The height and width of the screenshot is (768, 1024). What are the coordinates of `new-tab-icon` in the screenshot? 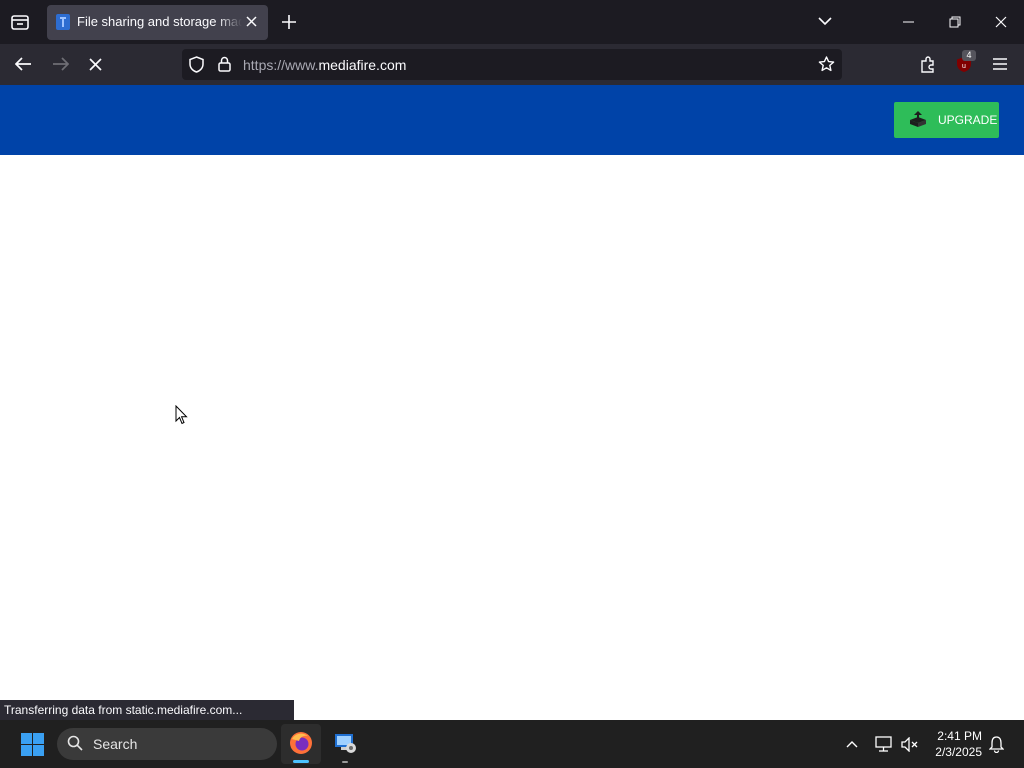 It's located at (289, 22).